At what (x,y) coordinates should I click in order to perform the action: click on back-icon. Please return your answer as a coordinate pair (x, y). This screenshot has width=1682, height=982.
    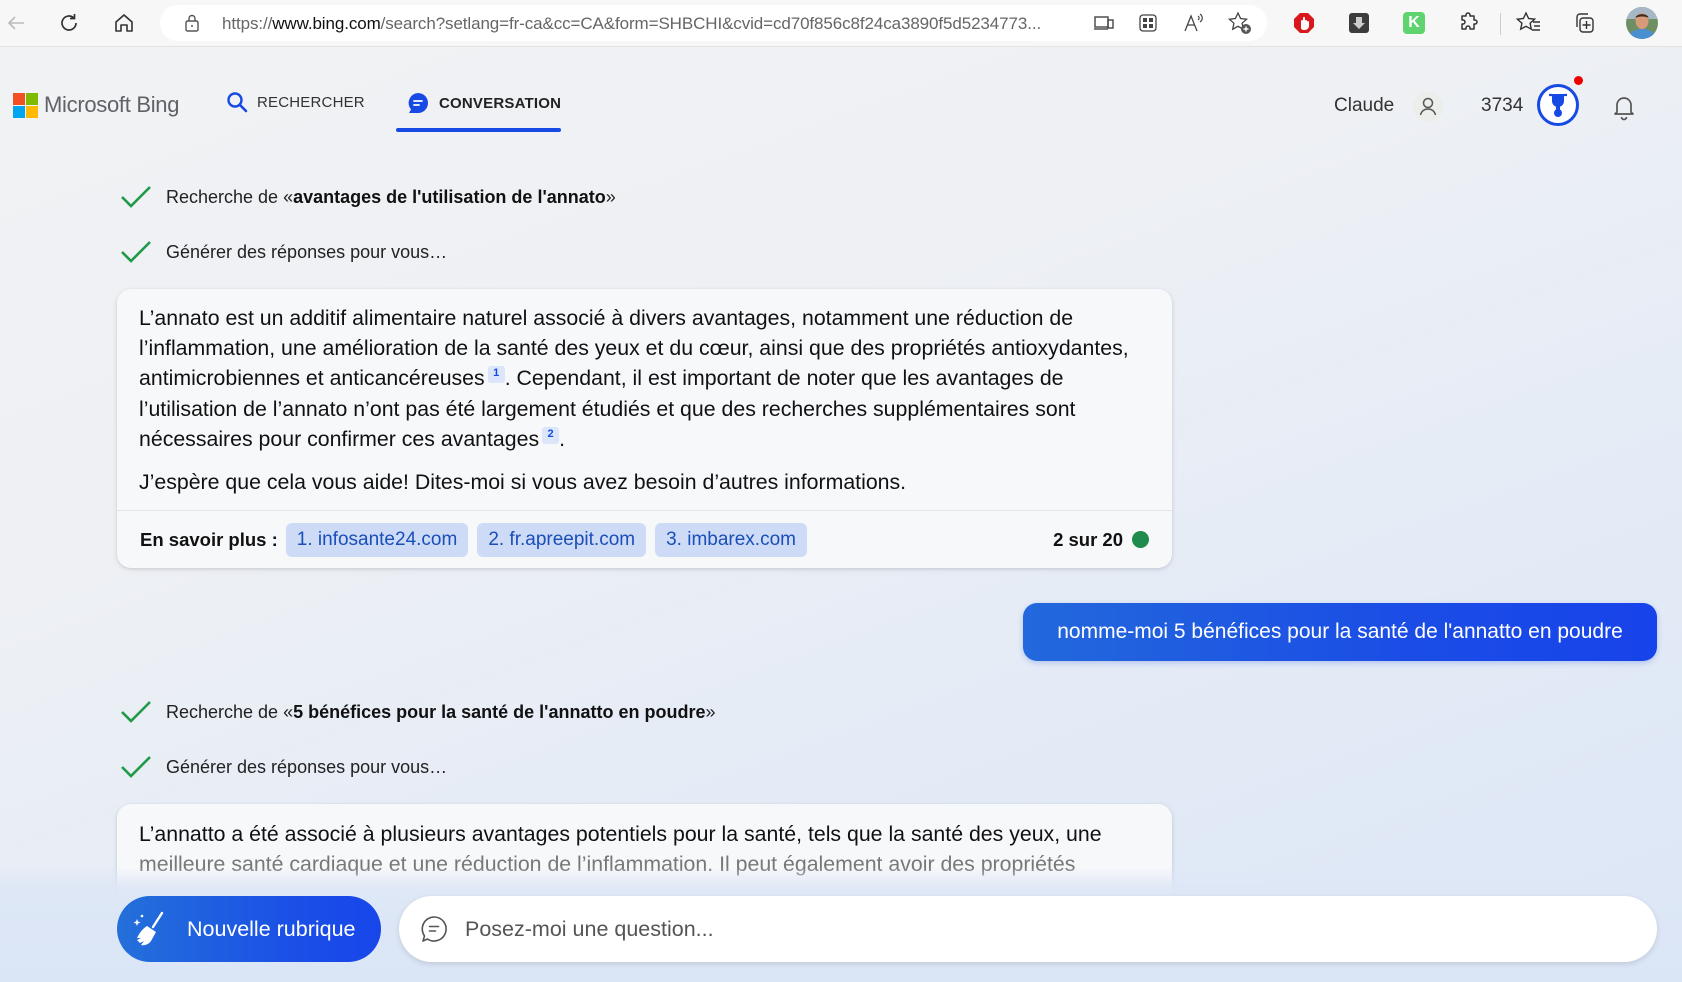
    Looking at the image, I should click on (16, 23).